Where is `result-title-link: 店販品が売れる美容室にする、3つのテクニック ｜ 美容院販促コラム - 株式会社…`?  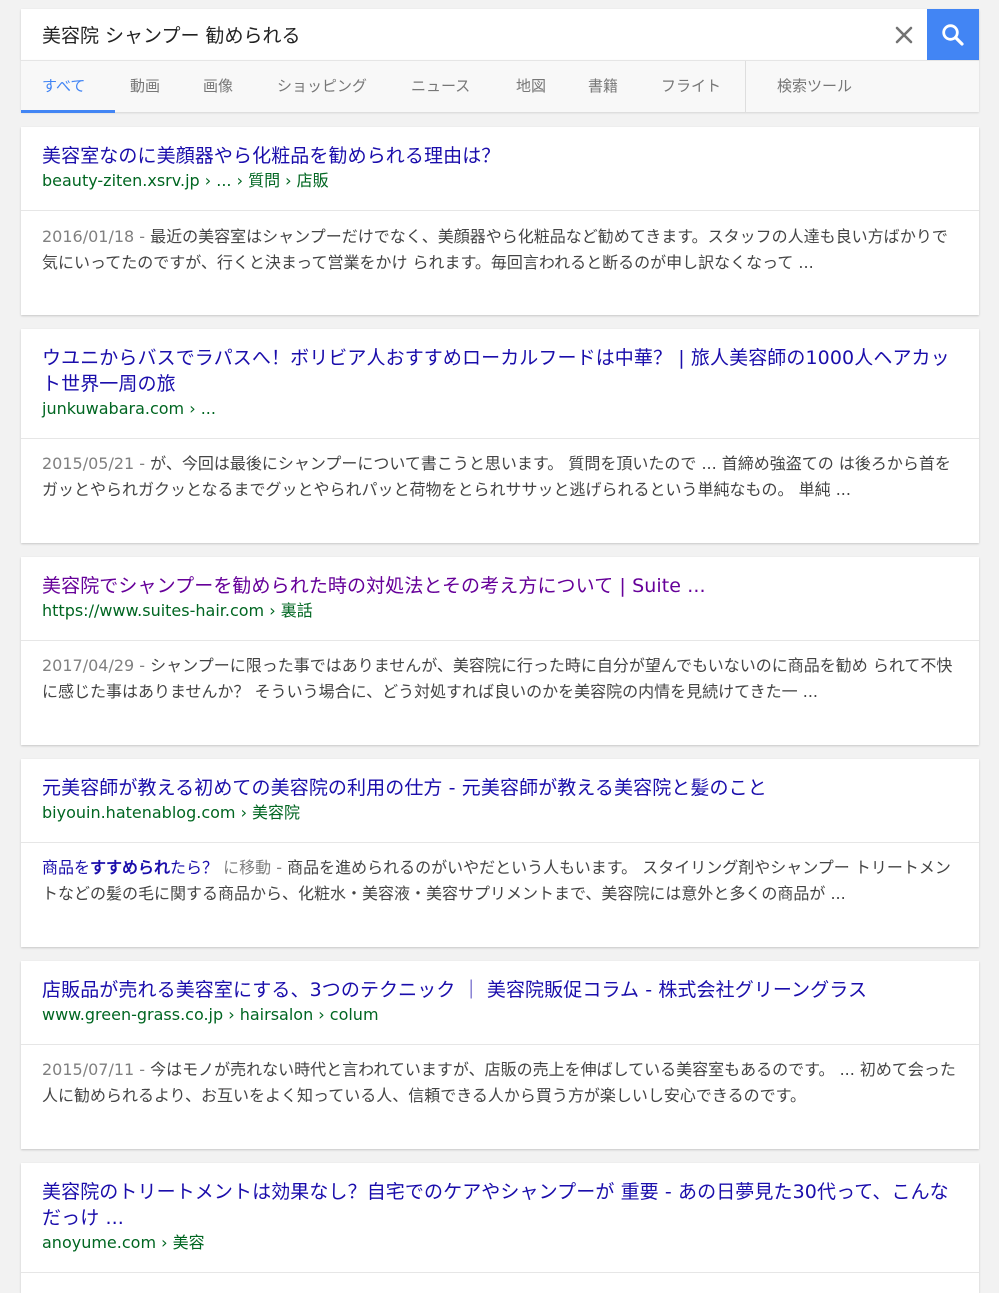 result-title-link: 店販品が売れる美容室にする、3つのテクニック ｜ 美容院販促コラム - 株式会社… is located at coordinates (500, 990).